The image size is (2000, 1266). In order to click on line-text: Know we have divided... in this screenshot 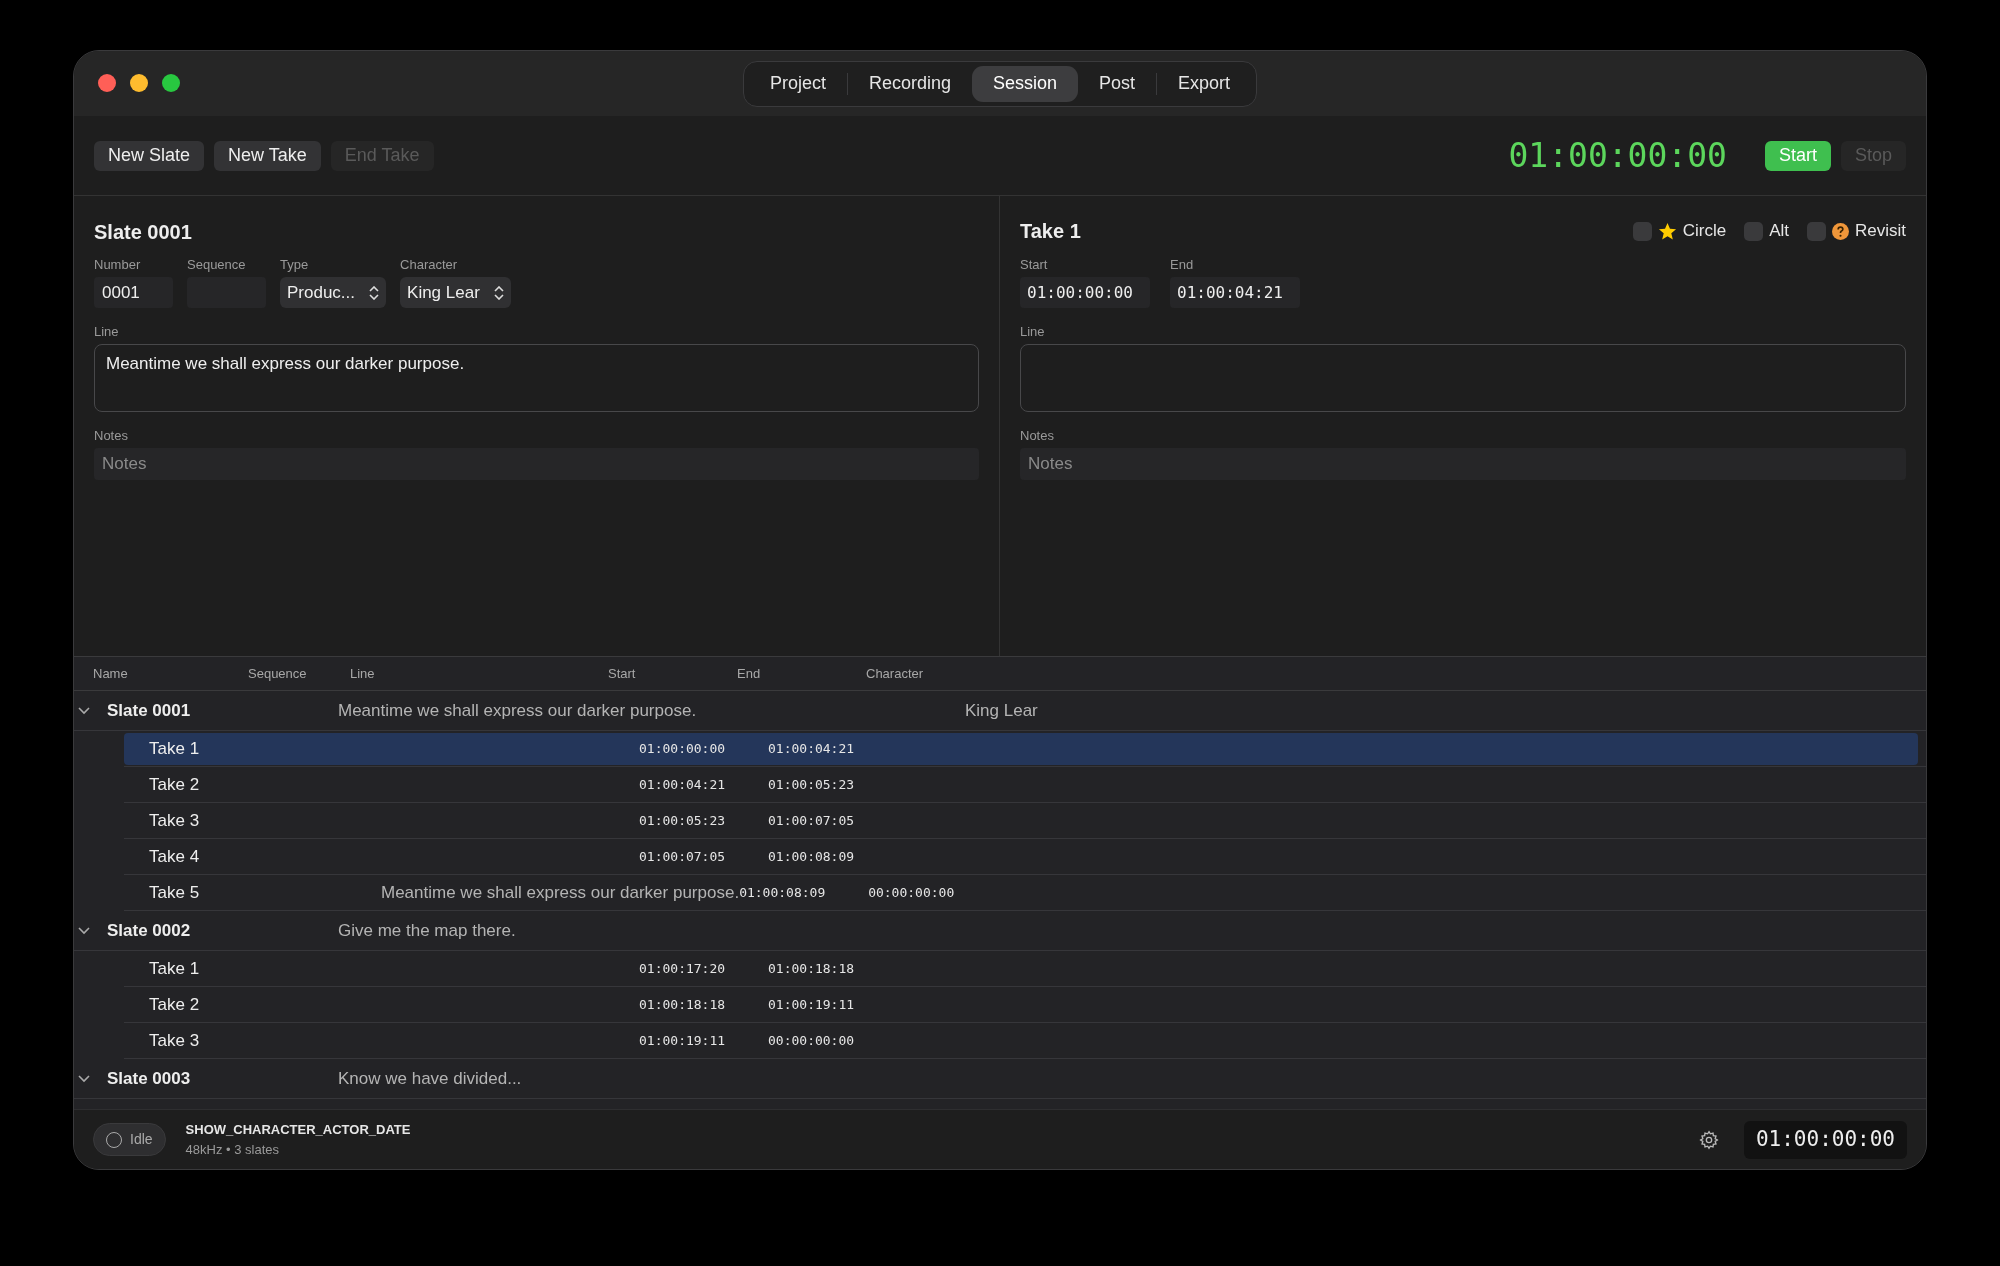, I will do `click(430, 1078)`.